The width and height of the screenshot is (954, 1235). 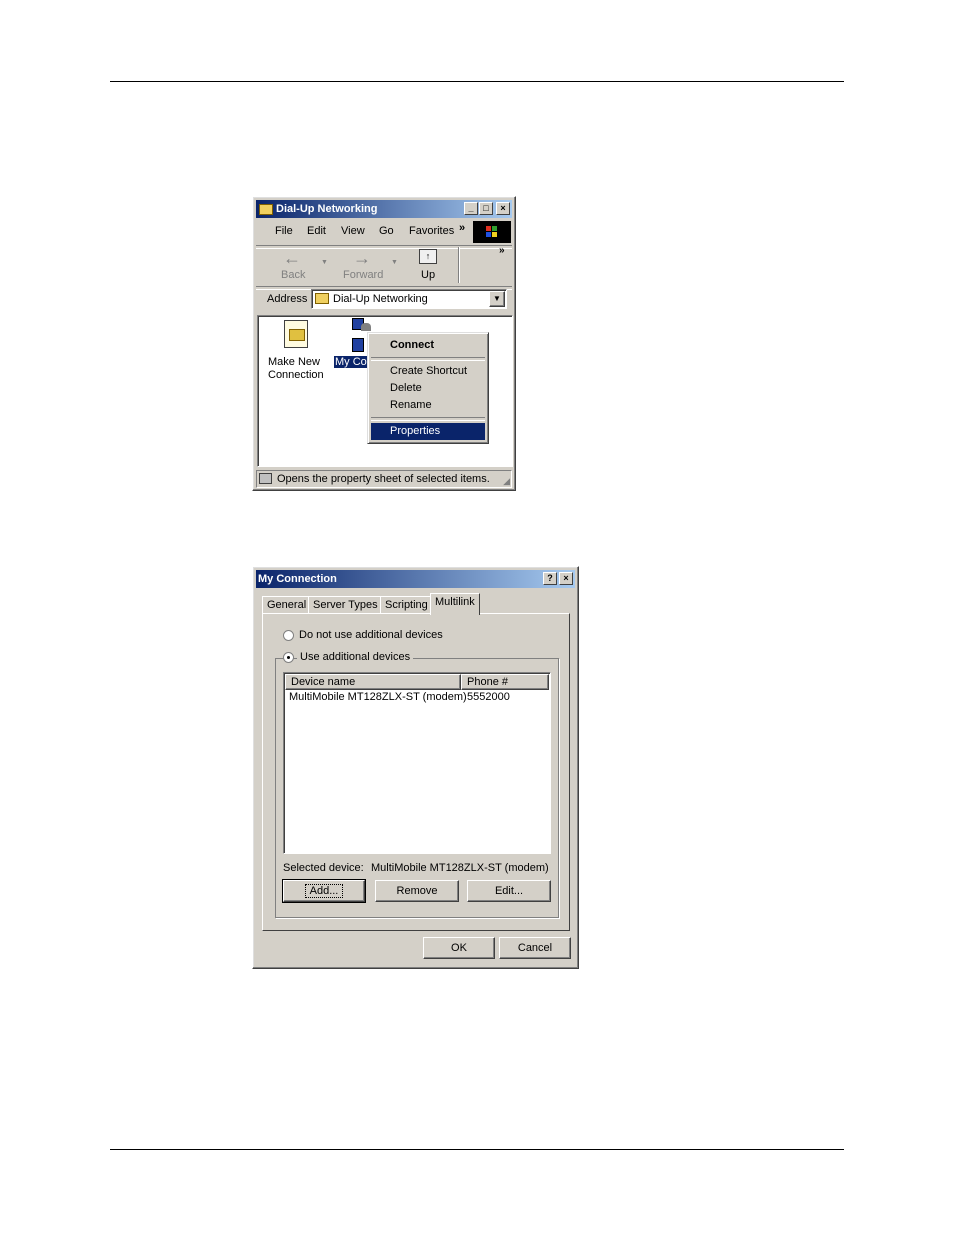 What do you see at coordinates (324, 262) in the screenshot?
I see `back-dropdown-icon: ▼` at bounding box center [324, 262].